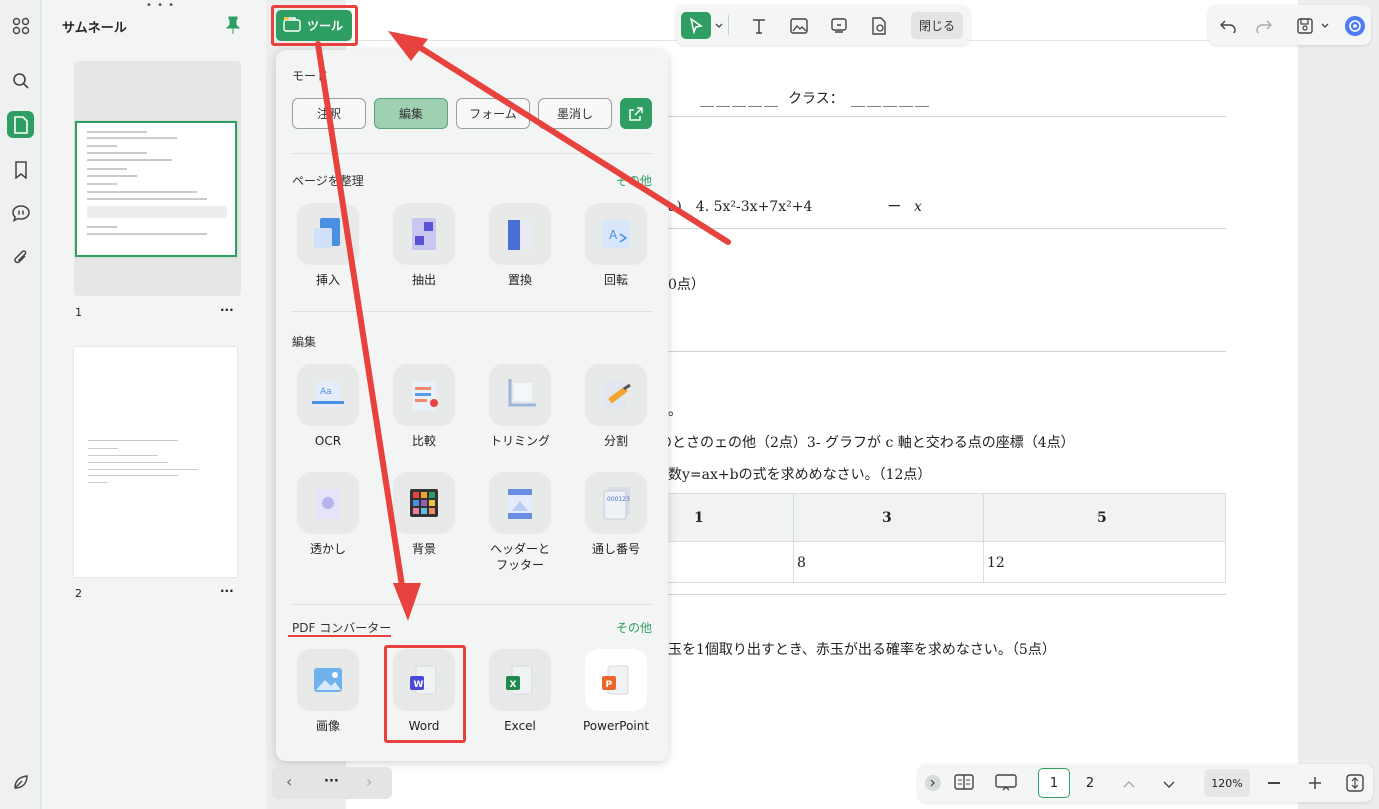  Describe the element at coordinates (1102, 518) in the screenshot. I see `table-header-cell: 5` at that location.